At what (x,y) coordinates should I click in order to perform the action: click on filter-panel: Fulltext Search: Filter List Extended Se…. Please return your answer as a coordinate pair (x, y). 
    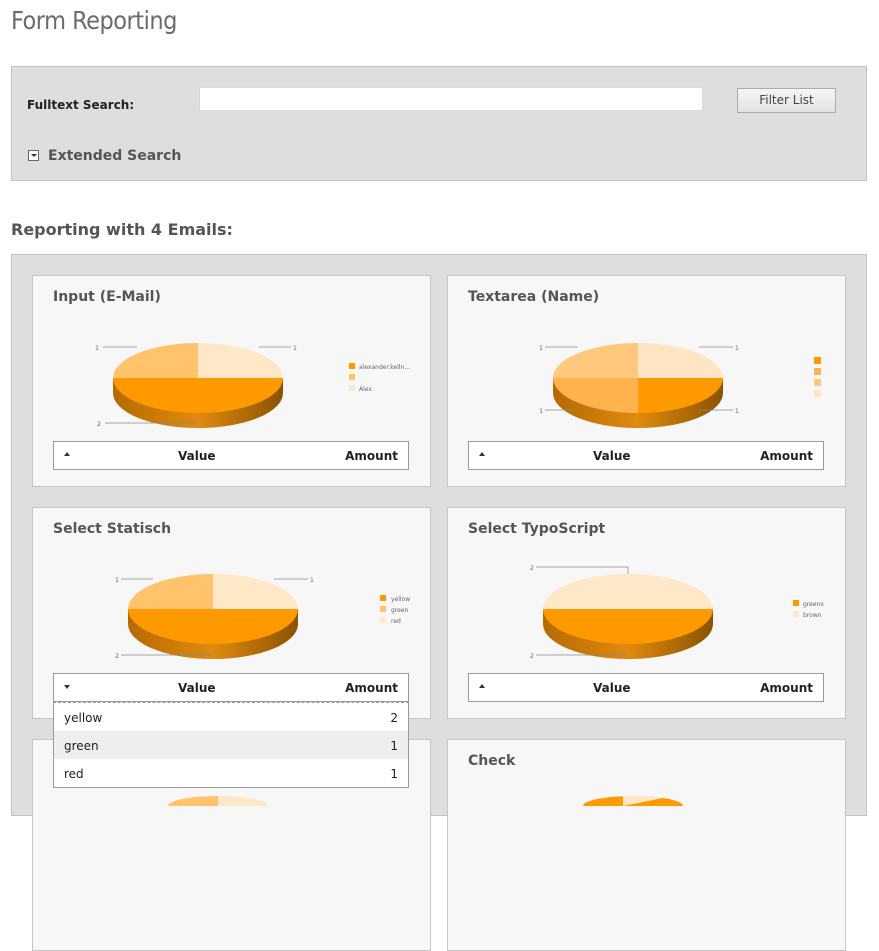
    Looking at the image, I should click on (439, 123).